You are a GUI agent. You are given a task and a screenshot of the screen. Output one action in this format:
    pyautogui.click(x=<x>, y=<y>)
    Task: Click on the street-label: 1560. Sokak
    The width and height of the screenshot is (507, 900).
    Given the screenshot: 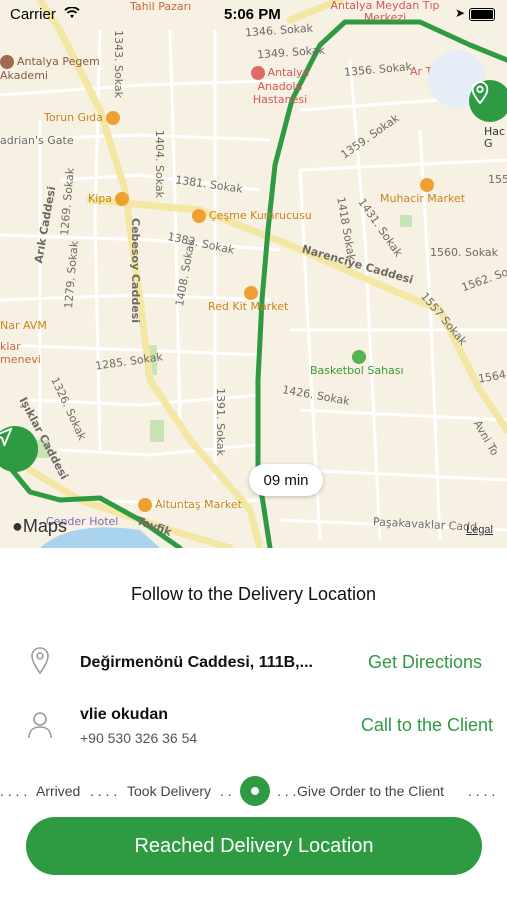 What is the action you would take?
    pyautogui.click(x=464, y=252)
    